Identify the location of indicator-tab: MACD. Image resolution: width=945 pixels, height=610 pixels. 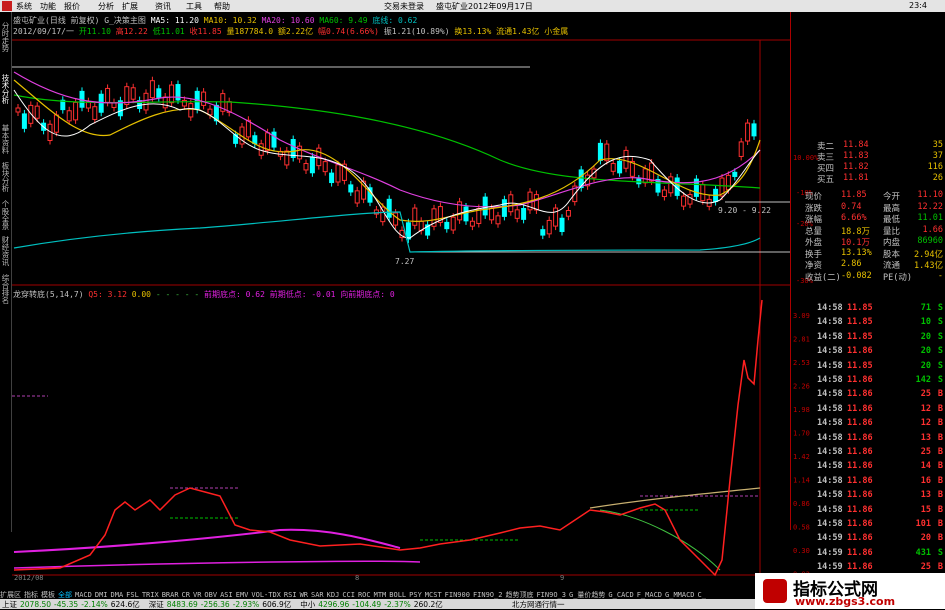
(83, 595).